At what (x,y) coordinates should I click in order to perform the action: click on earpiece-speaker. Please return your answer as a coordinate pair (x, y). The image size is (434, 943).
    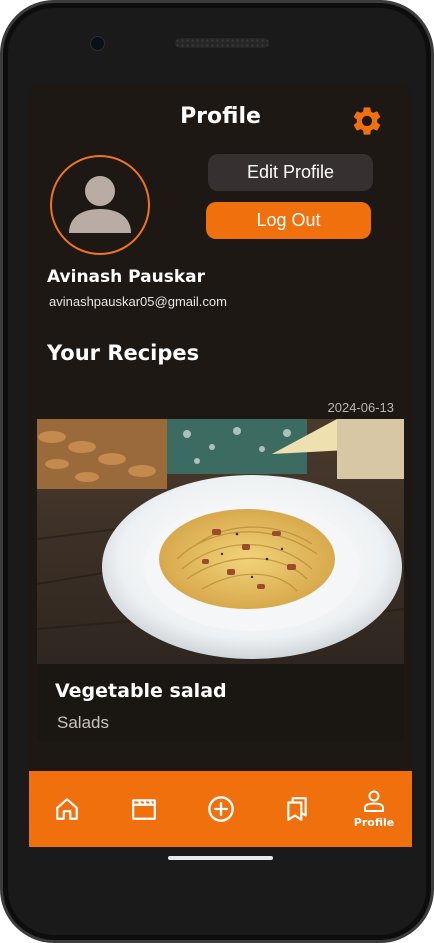
    Looking at the image, I should click on (222, 43).